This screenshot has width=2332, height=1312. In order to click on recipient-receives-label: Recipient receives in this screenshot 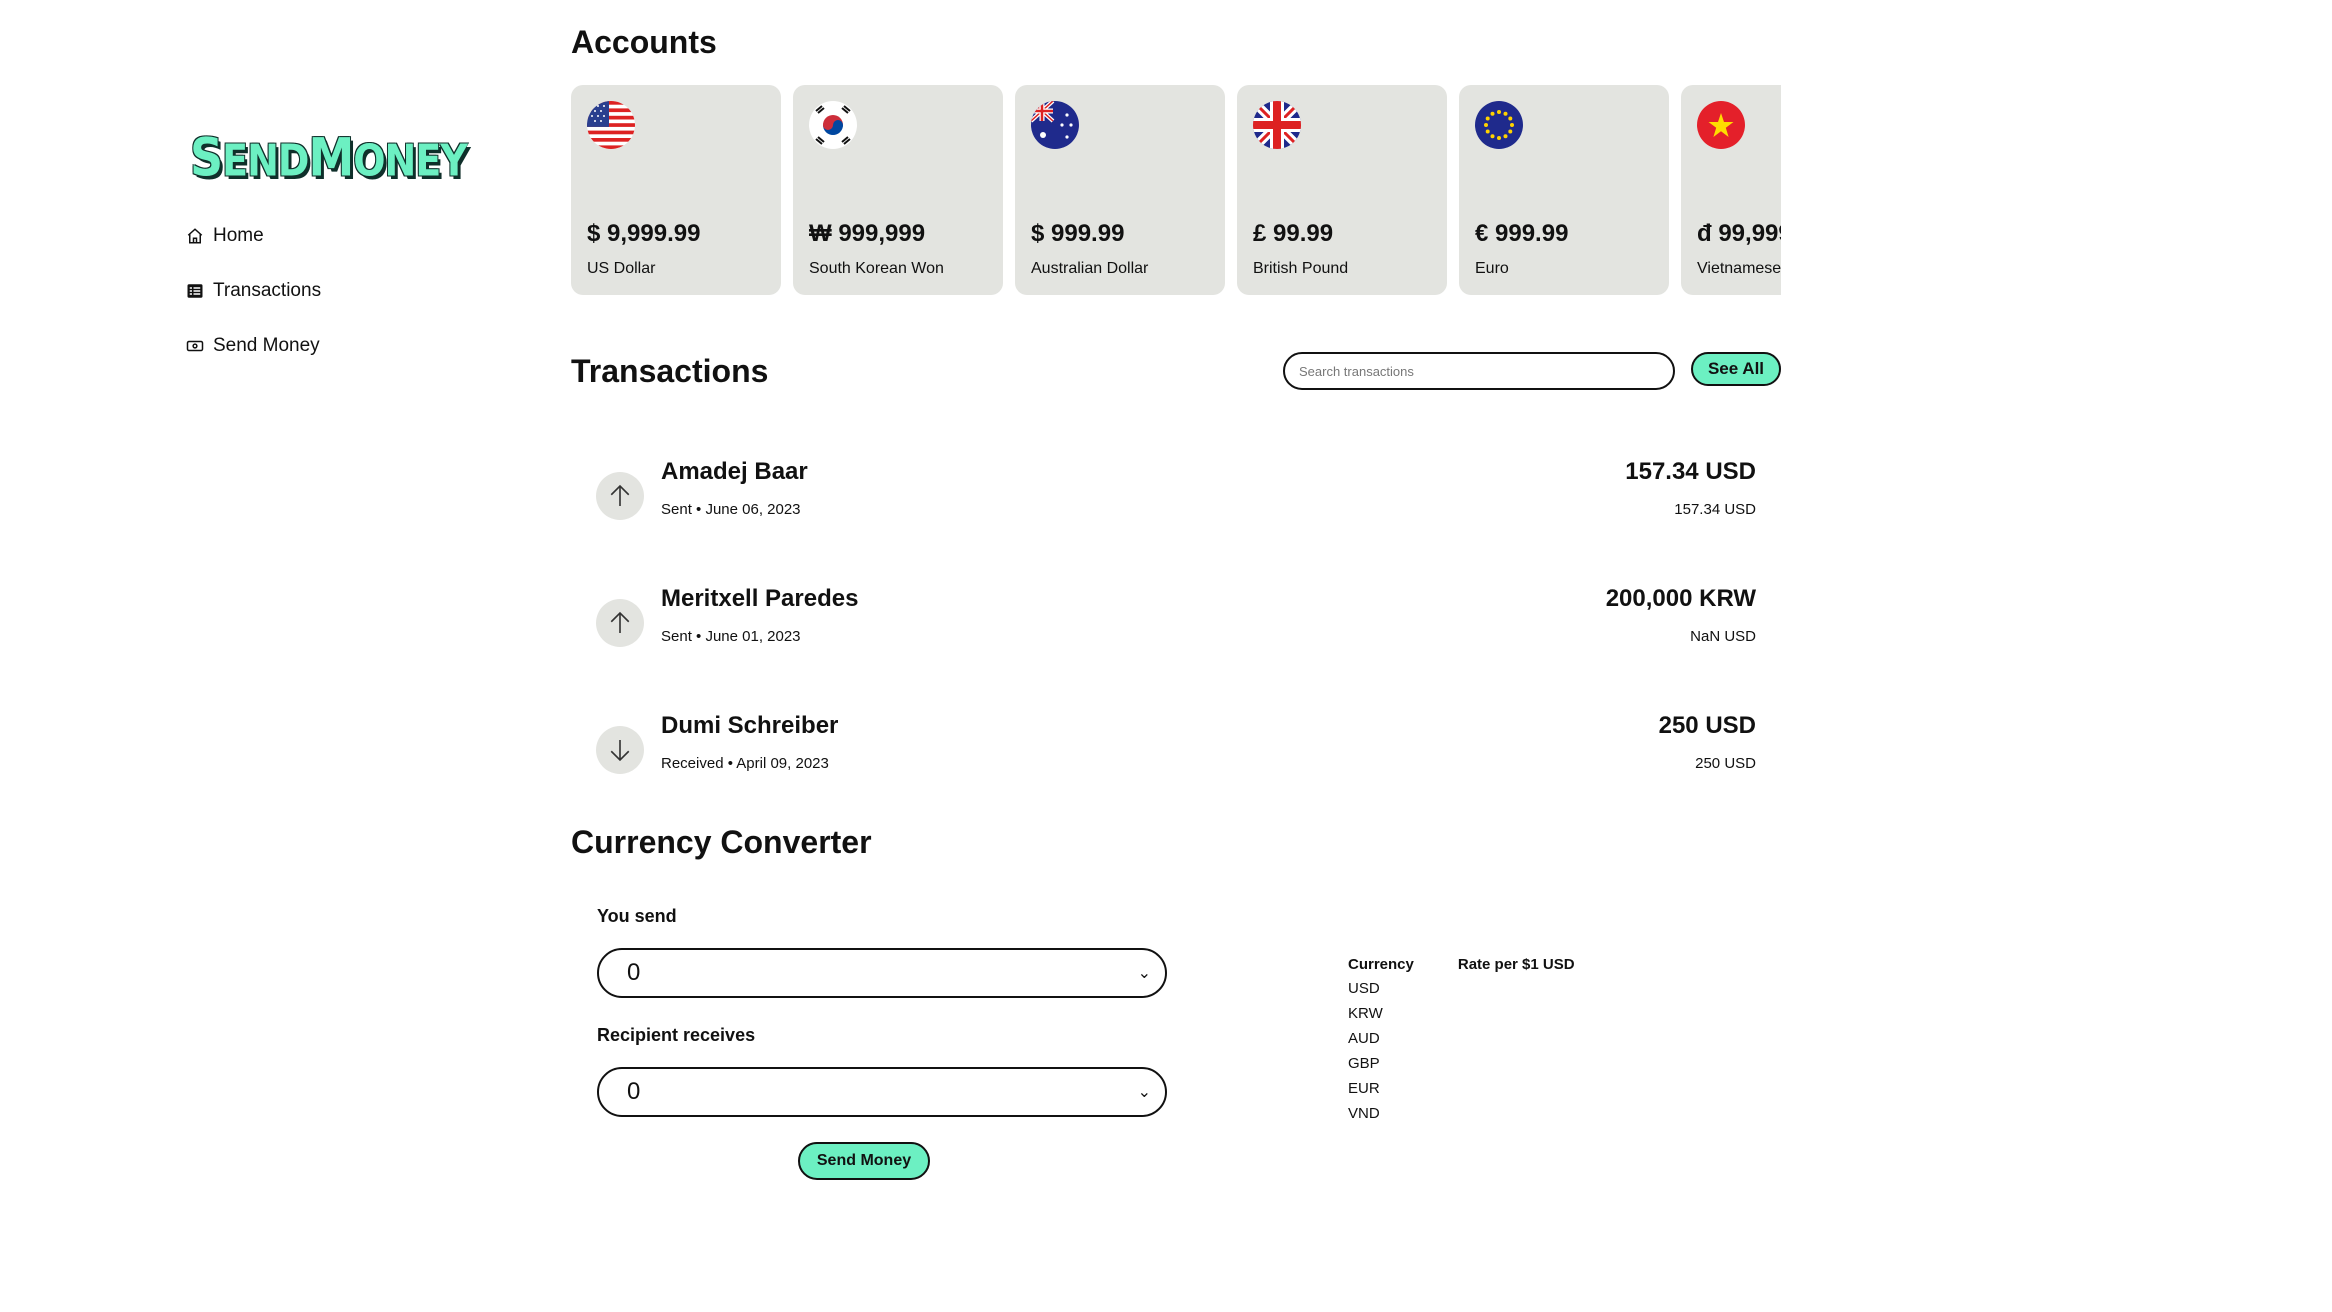, I will do `click(676, 1035)`.